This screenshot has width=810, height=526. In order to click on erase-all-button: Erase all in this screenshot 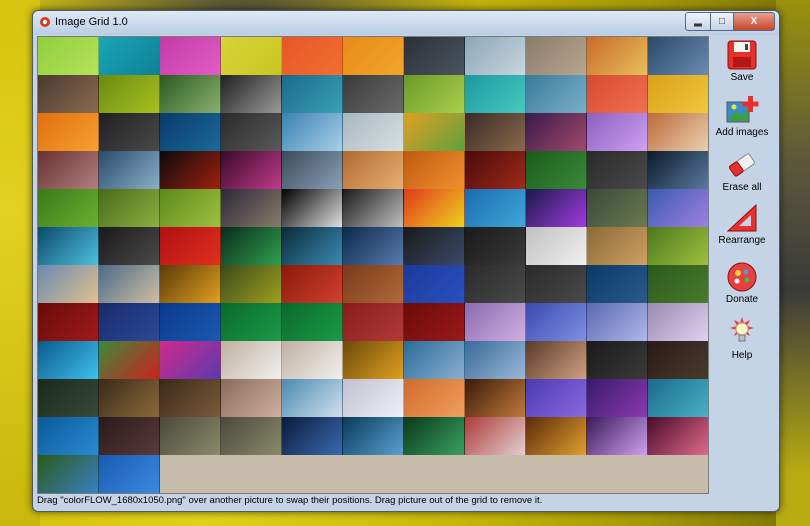, I will do `click(742, 171)`.